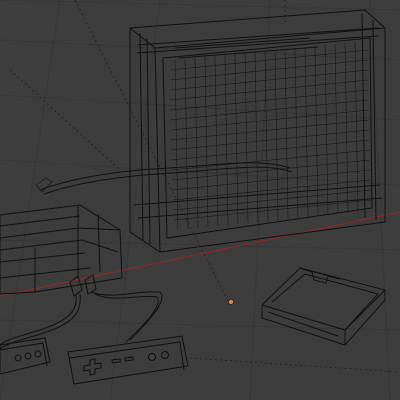 The width and height of the screenshot is (400, 400). I want to click on console-wireframe, so click(61, 250).